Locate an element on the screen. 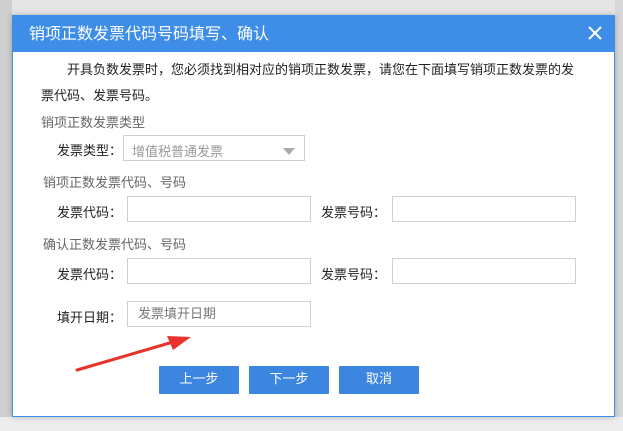 The height and width of the screenshot is (431, 623). original-number-label: 发票号码： is located at coordinates (354, 213).